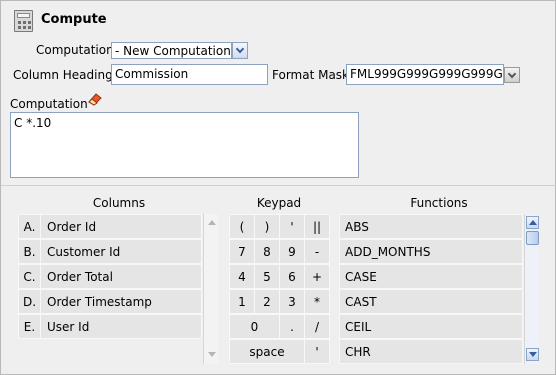  I want to click on column-name: Order Id, so click(72, 226).